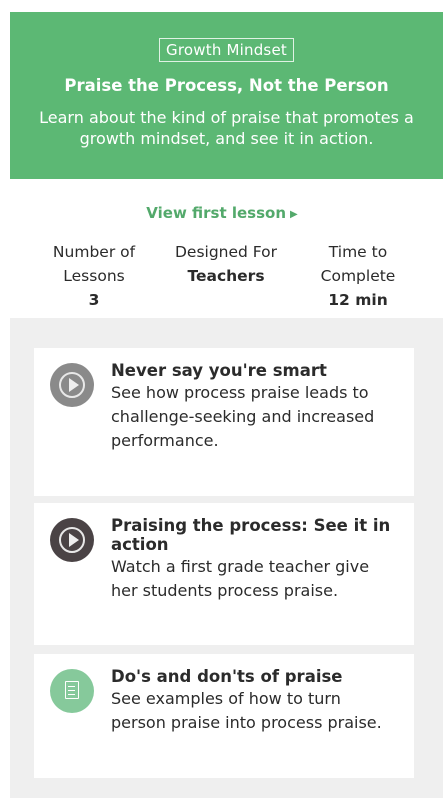 The width and height of the screenshot is (444, 798). Describe the element at coordinates (219, 370) in the screenshot. I see `lesson-title: Never say you're smart` at that location.